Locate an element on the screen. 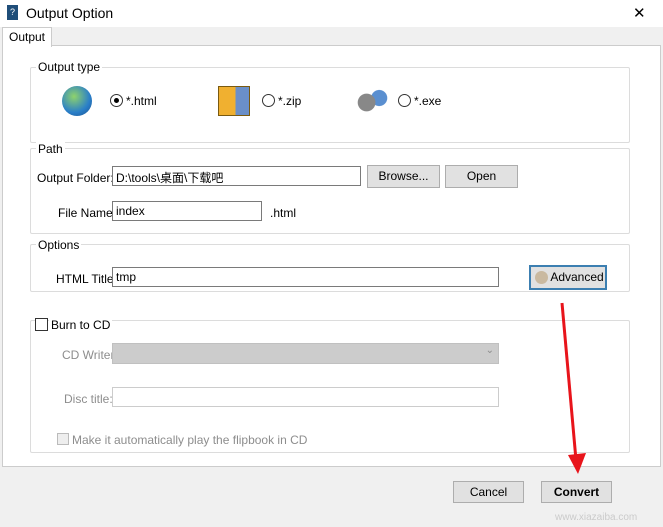 The image size is (663, 527). watermark: www.xiazaiba.com is located at coordinates (596, 517).